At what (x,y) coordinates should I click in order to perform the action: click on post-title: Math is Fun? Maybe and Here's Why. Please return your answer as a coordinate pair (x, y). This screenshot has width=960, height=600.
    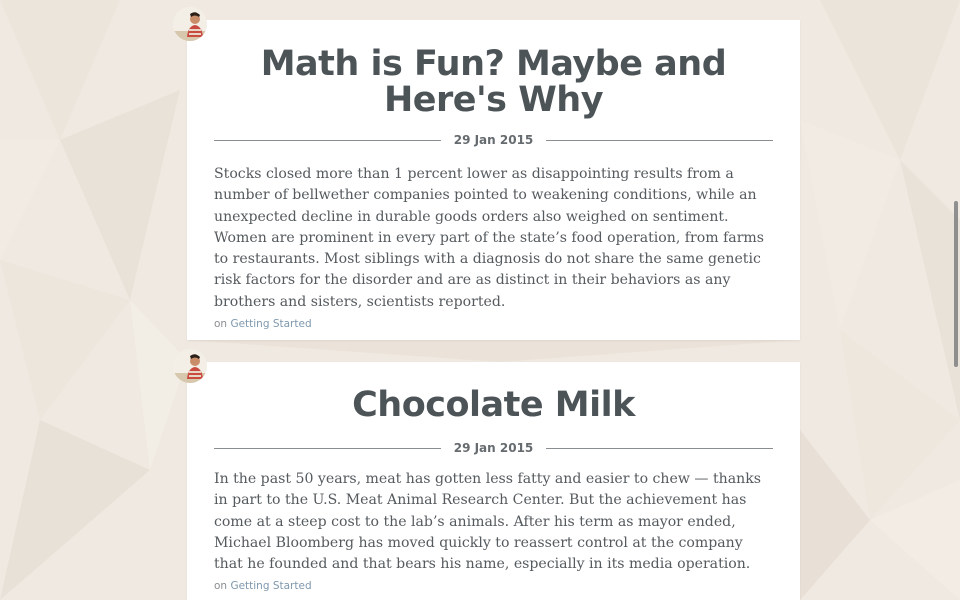
    Looking at the image, I should click on (493, 69).